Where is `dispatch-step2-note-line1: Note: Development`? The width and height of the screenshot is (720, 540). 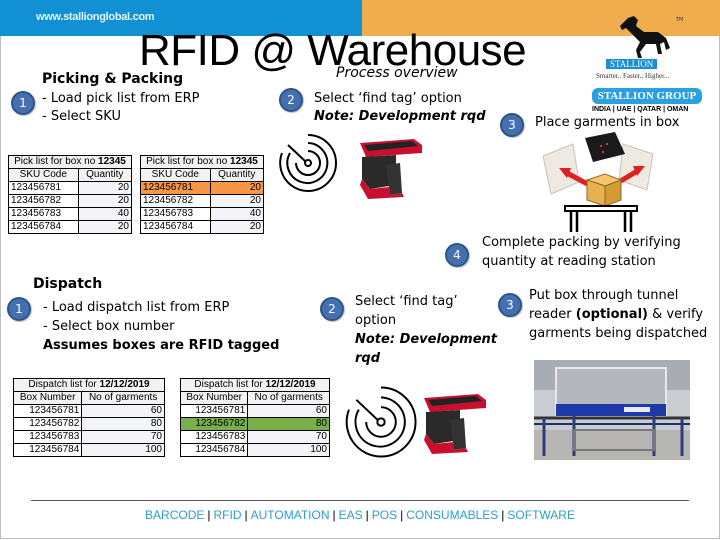
dispatch-step2-note-line1: Note: Development is located at coordinates (426, 339).